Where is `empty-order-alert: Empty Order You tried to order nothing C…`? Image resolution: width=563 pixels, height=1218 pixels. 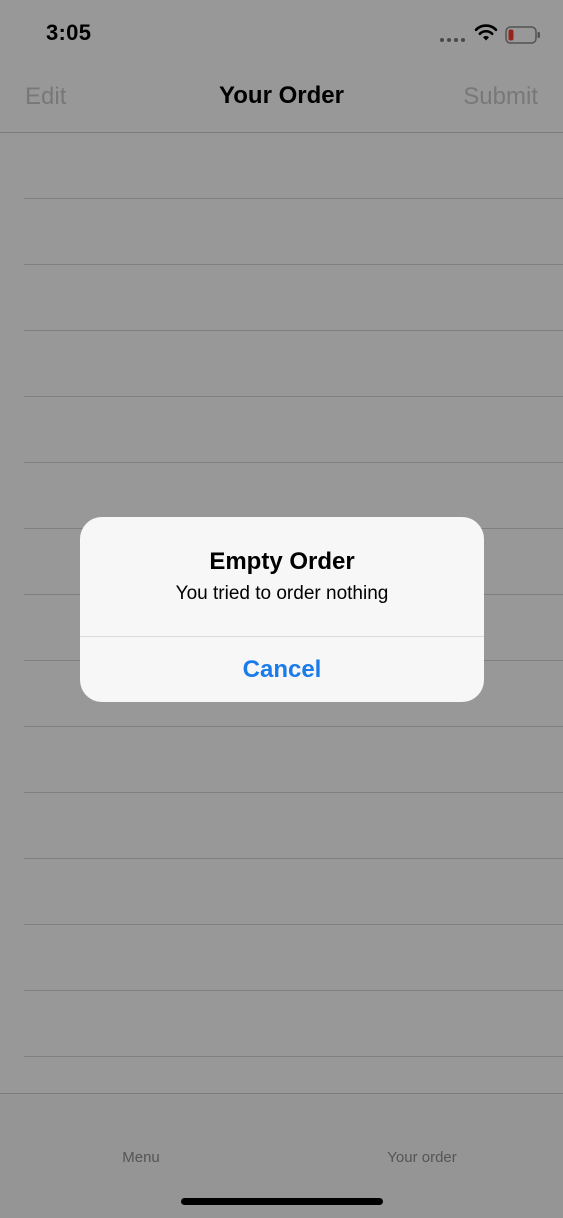
empty-order-alert: Empty Order You tried to order nothing C… is located at coordinates (282, 609).